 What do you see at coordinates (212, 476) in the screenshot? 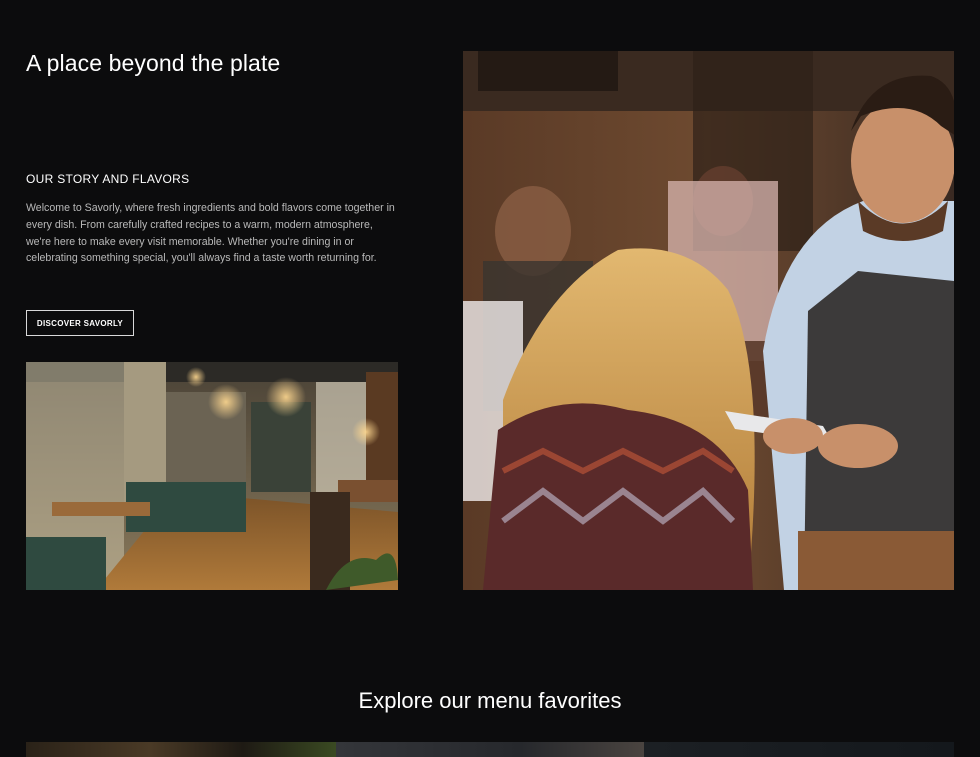
I see `restaurant-interior-image` at bounding box center [212, 476].